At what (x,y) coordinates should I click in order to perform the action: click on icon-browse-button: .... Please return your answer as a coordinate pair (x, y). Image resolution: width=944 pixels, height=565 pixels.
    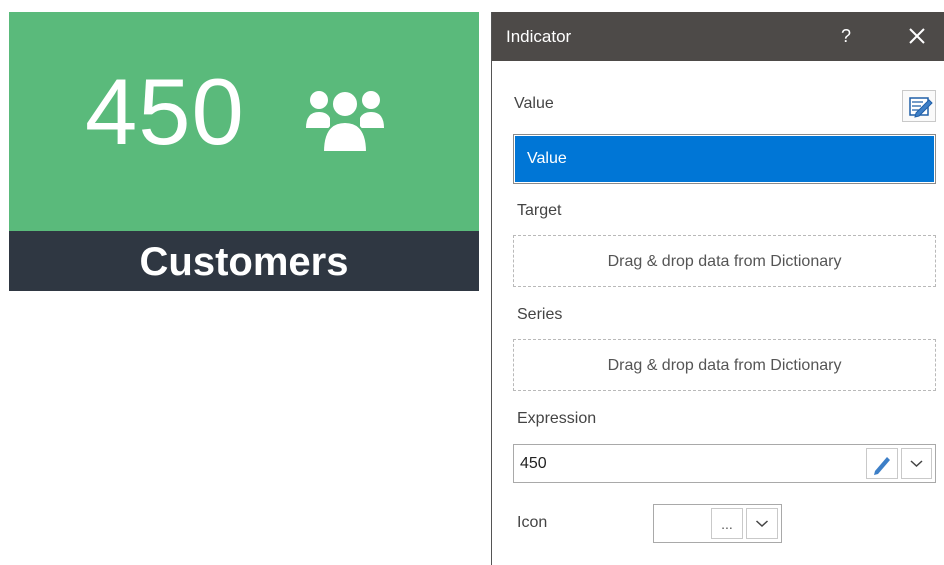
    Looking at the image, I should click on (727, 523).